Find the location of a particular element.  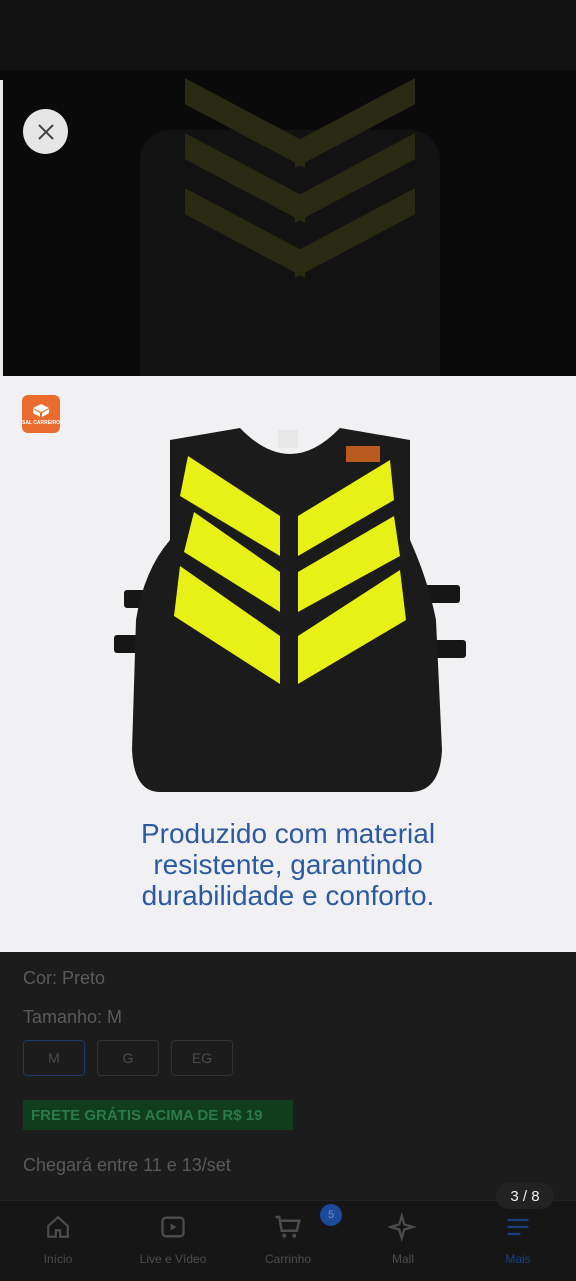

nav-label: Início is located at coordinates (58, 1259).